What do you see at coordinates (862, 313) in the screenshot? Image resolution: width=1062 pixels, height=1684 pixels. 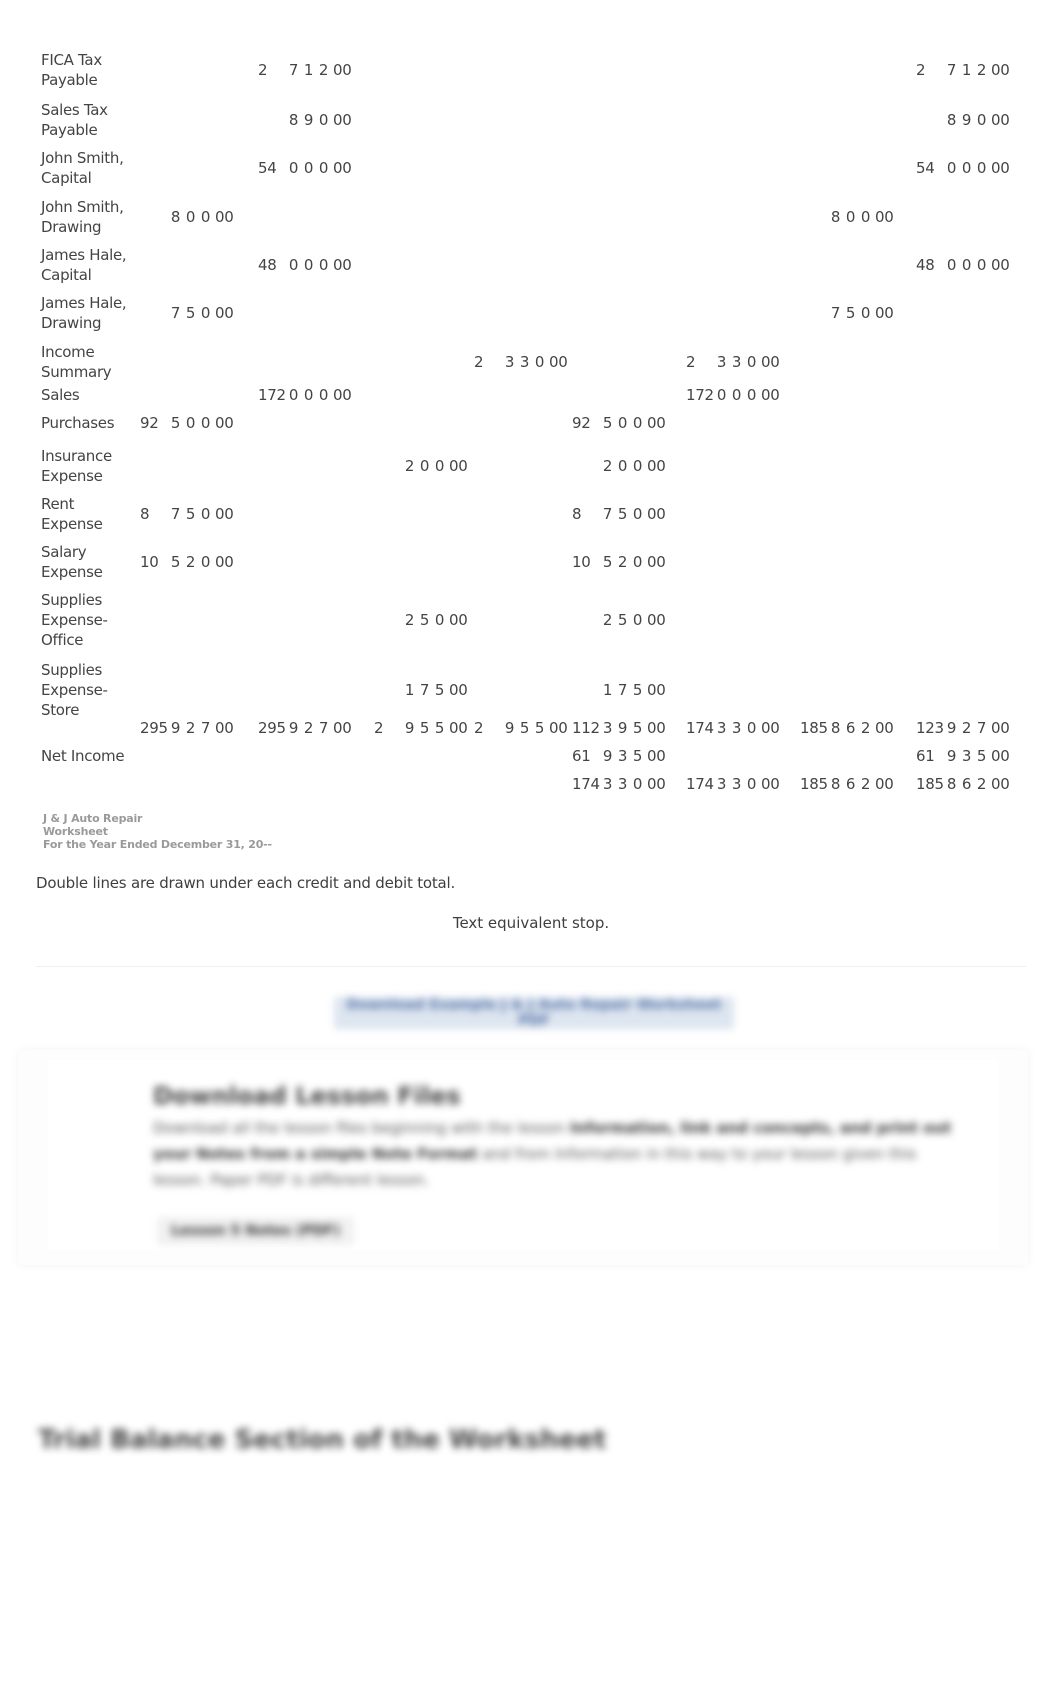 I see `amount-bs-debit: 7 5 0 00` at bounding box center [862, 313].